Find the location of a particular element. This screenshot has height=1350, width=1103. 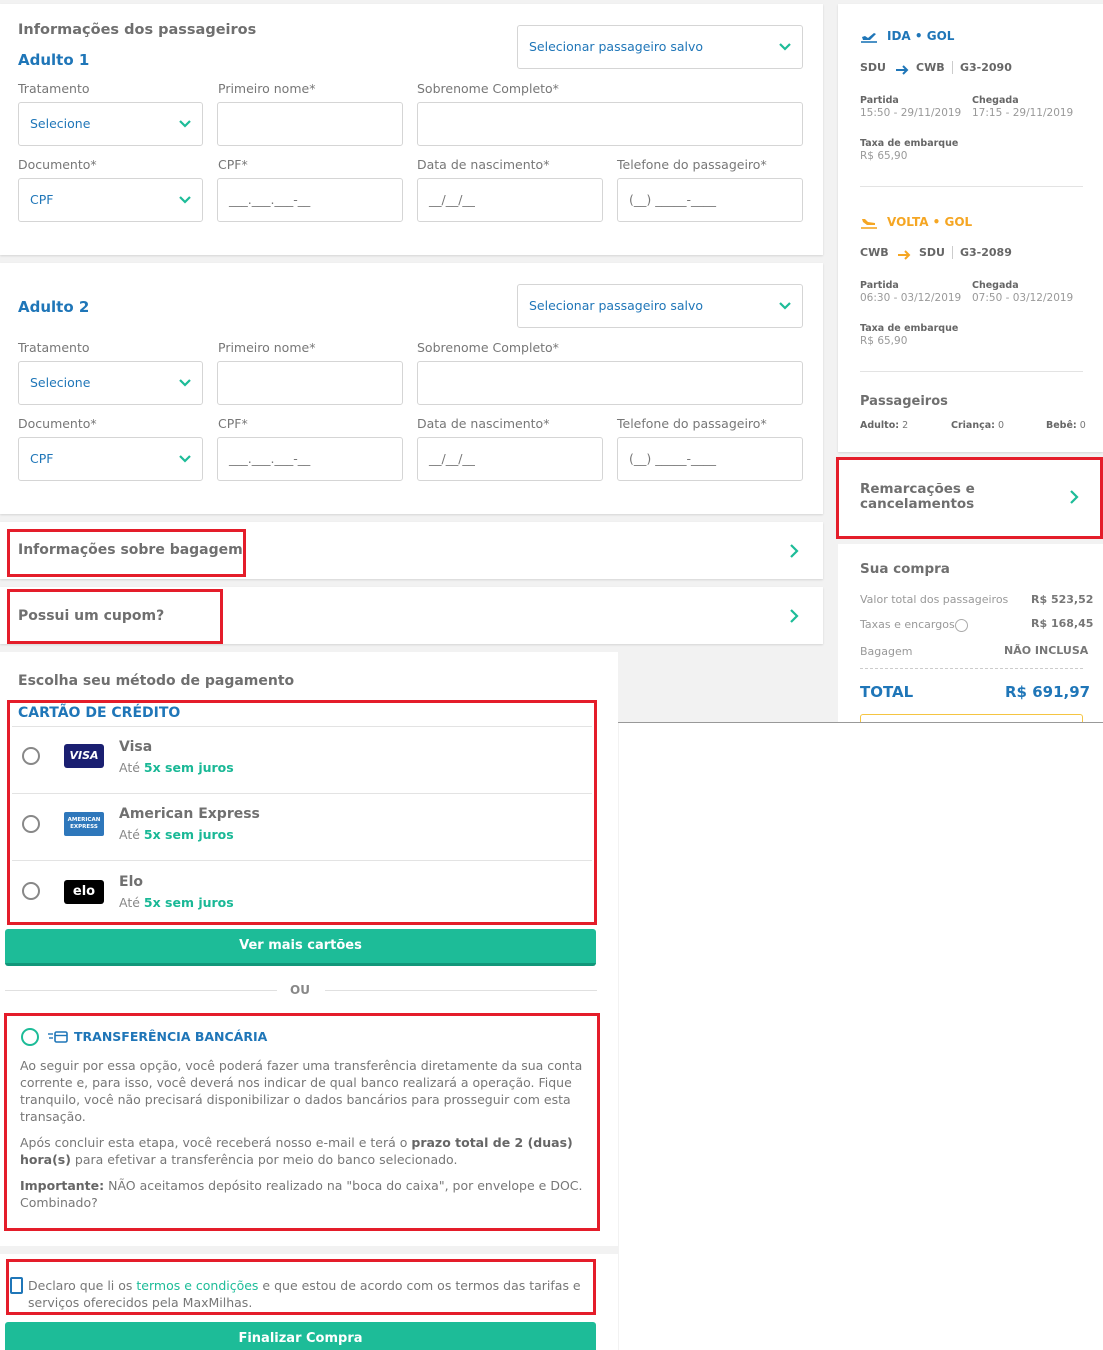

or-label: OU is located at coordinates (300, 990).